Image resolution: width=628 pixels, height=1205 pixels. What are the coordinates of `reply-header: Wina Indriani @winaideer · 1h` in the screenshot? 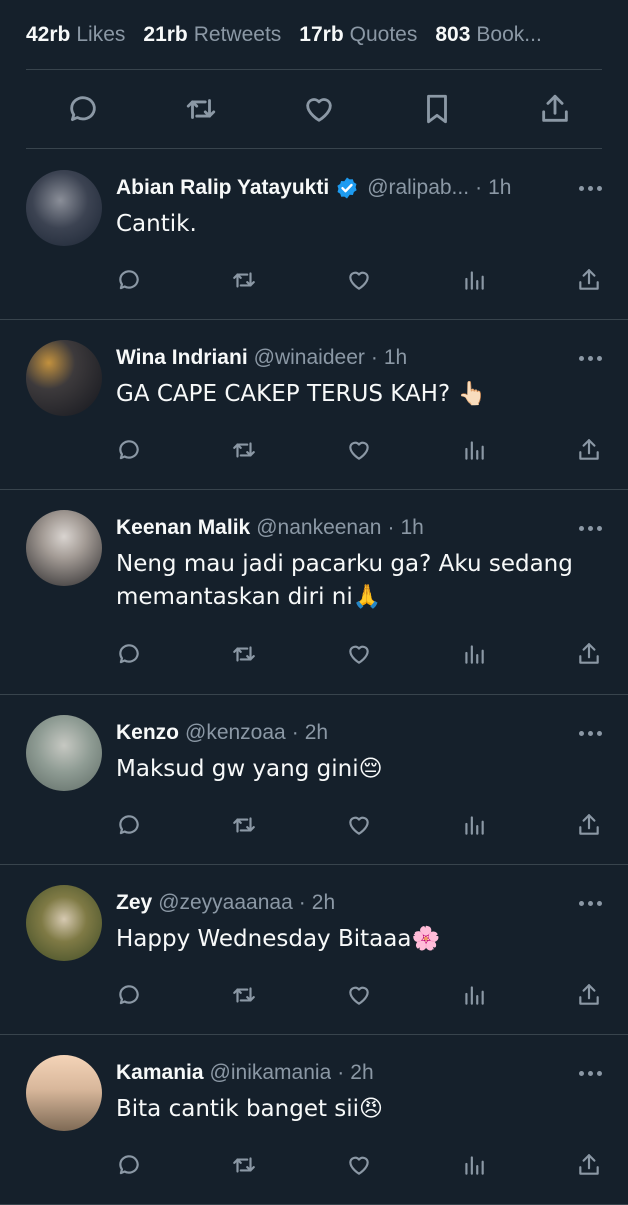 It's located at (332, 358).